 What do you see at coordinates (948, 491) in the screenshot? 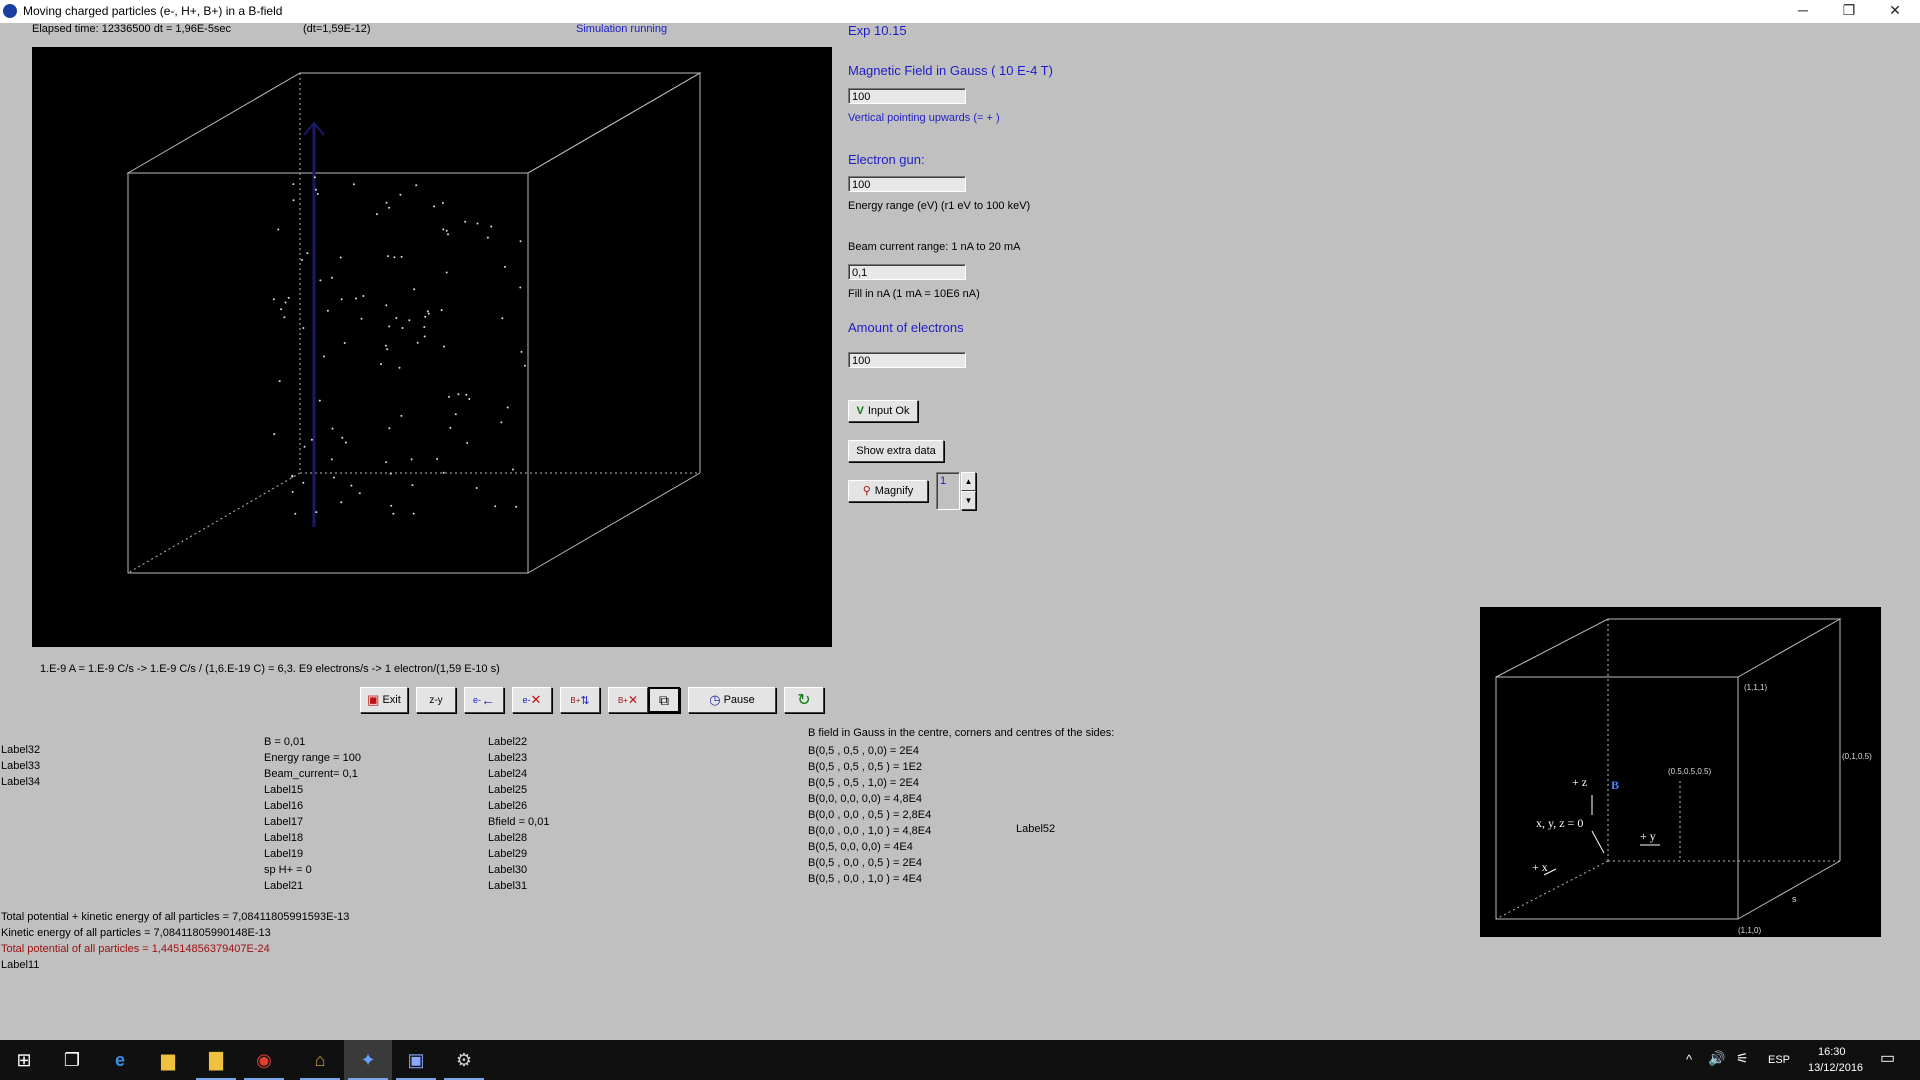
I see `magnify-level-field: 1` at bounding box center [948, 491].